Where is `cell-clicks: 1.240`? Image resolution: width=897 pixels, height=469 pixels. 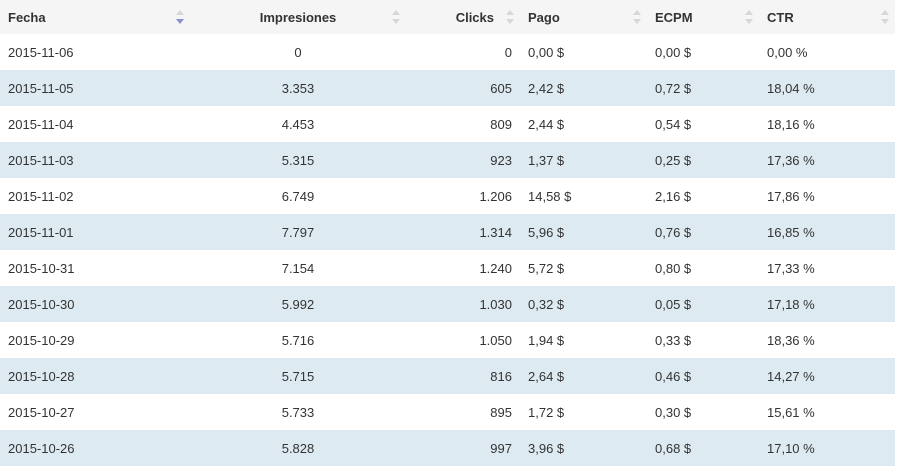
cell-clicks: 1.240 is located at coordinates (463, 268).